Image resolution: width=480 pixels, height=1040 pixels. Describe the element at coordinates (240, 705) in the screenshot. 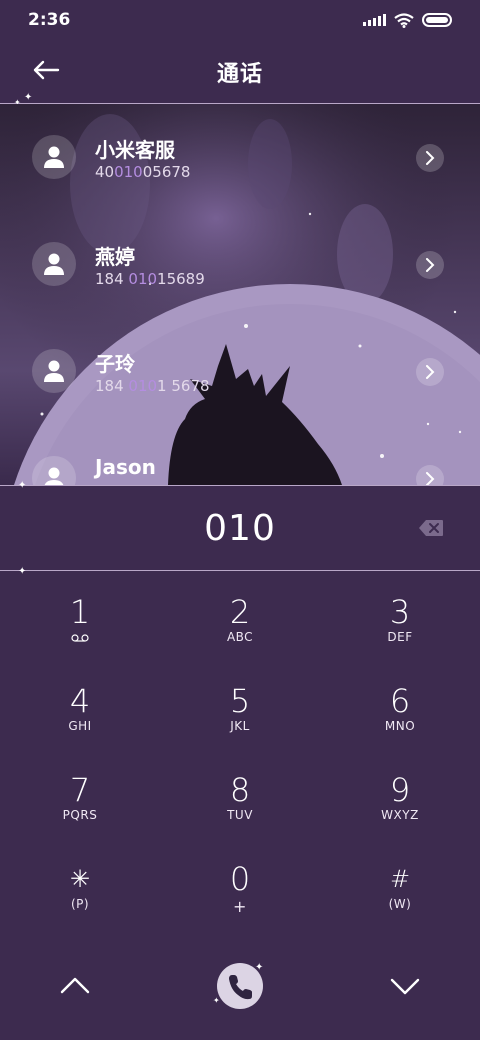

I see `key-5: 5 JKL` at that location.